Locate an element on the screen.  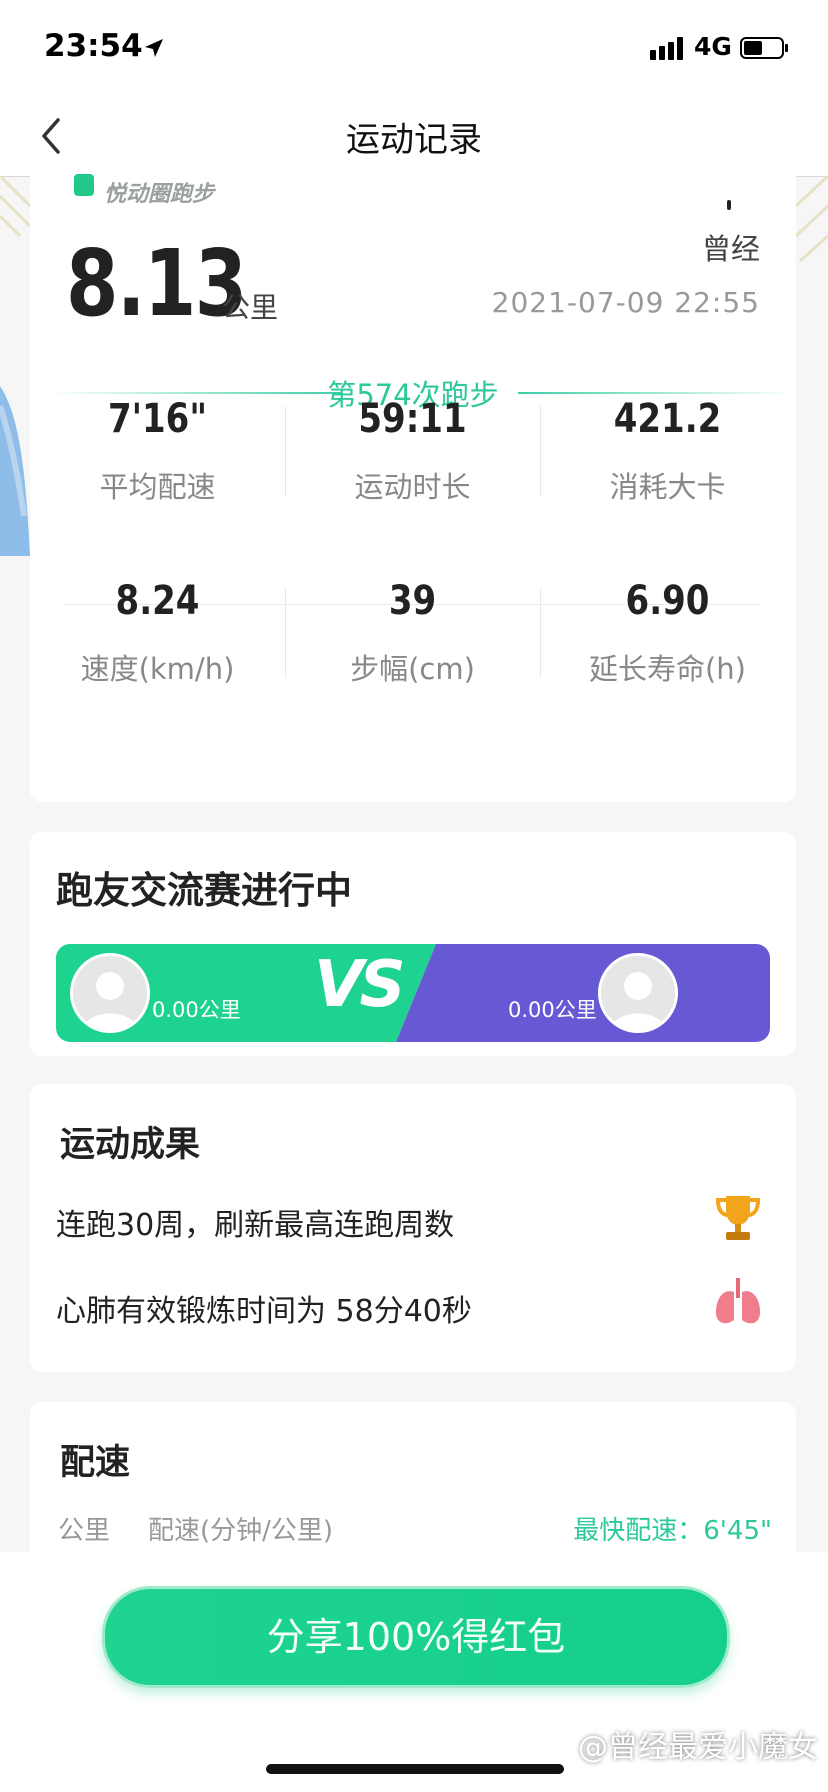
stat-label: 速度(km/h) is located at coordinates (157, 669).